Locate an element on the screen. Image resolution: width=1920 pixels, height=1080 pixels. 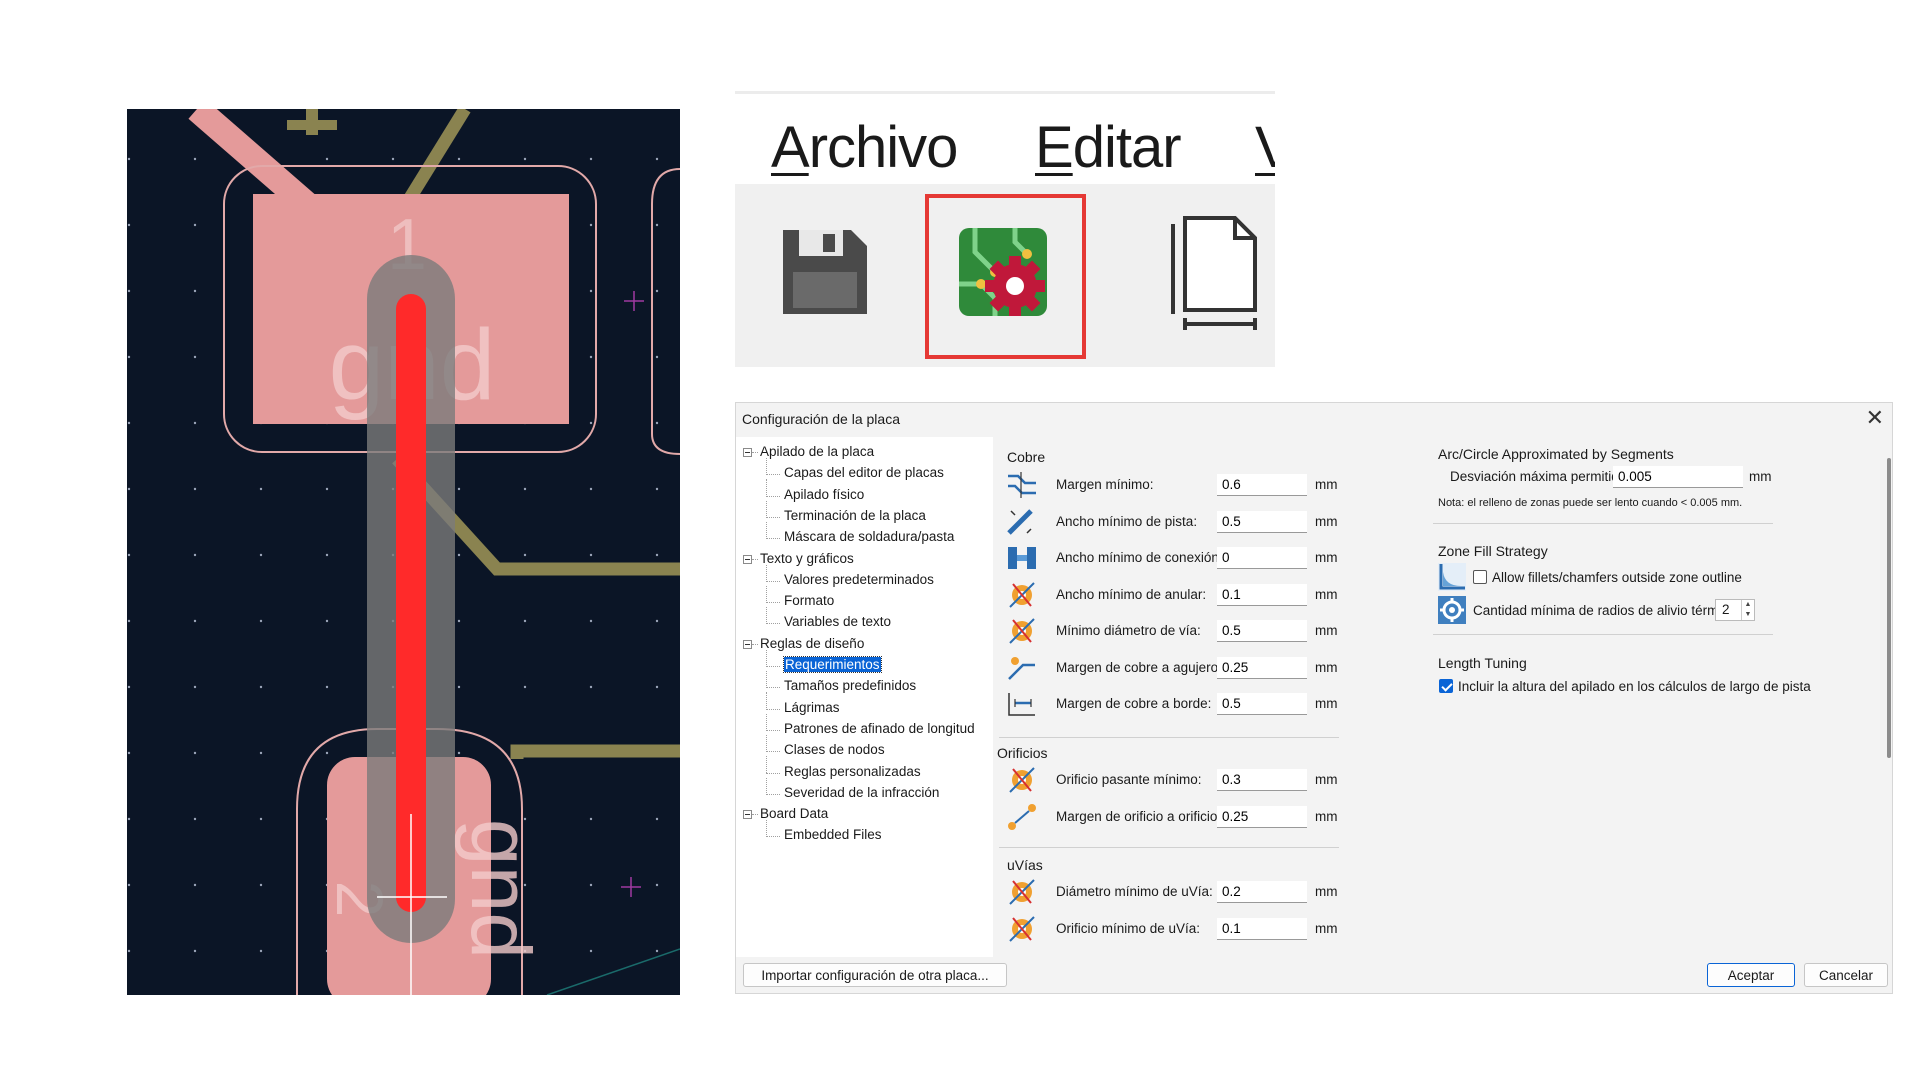
length-tuning-title: Length Tuning is located at coordinates (1482, 663).